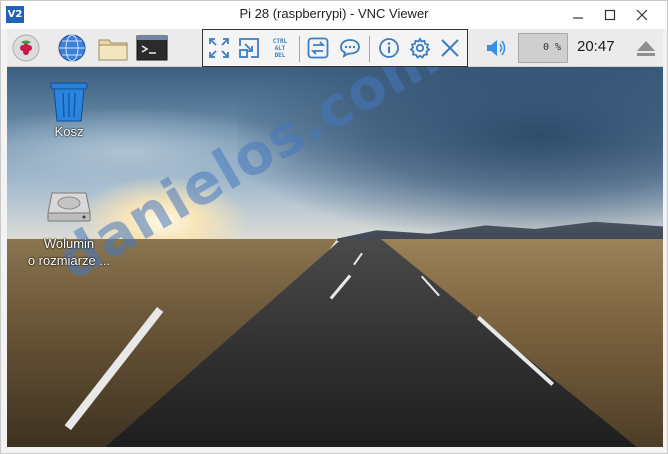 Image resolution: width=668 pixels, height=454 pixels. I want to click on speaker-icon, so click(496, 48).